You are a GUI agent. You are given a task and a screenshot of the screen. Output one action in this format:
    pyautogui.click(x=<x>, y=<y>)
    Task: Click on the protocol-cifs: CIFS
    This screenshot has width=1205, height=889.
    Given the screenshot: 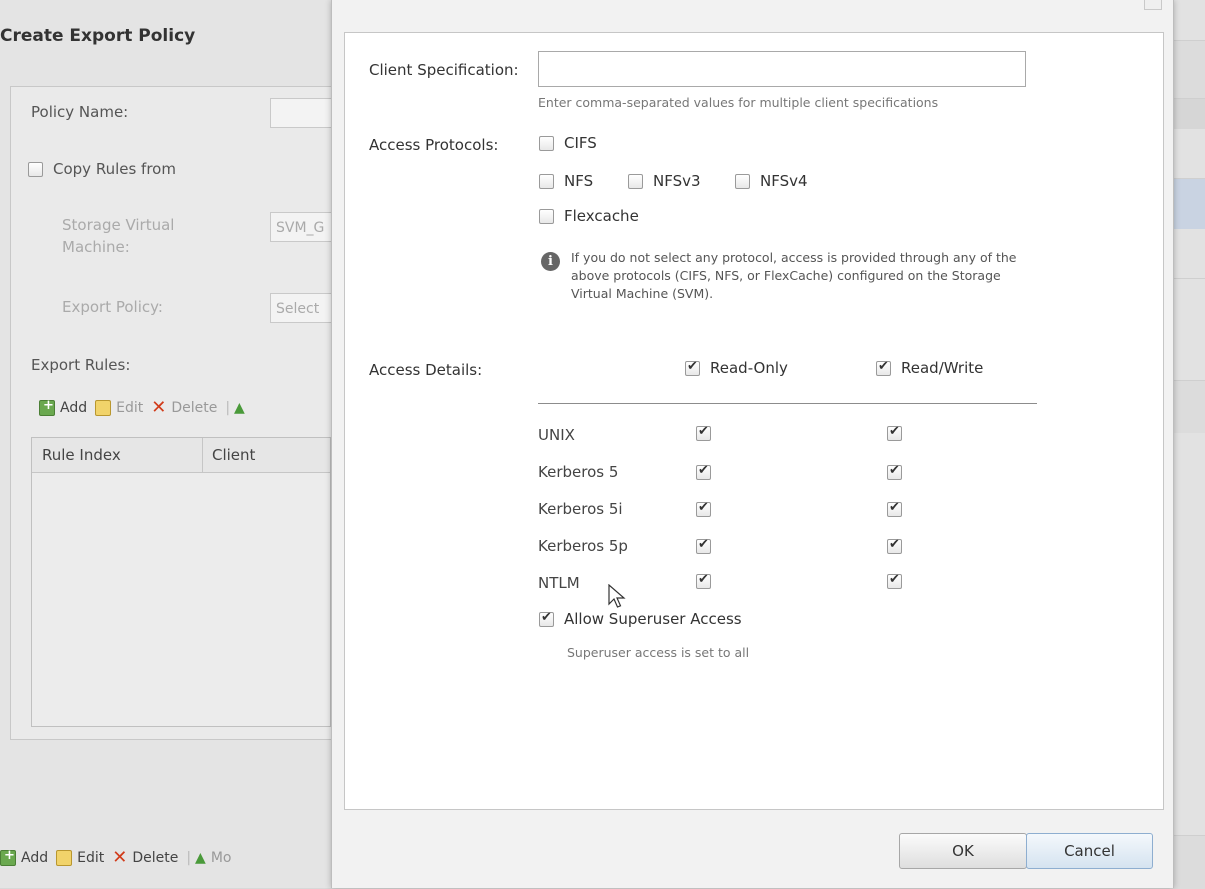 What is the action you would take?
    pyautogui.click(x=568, y=143)
    